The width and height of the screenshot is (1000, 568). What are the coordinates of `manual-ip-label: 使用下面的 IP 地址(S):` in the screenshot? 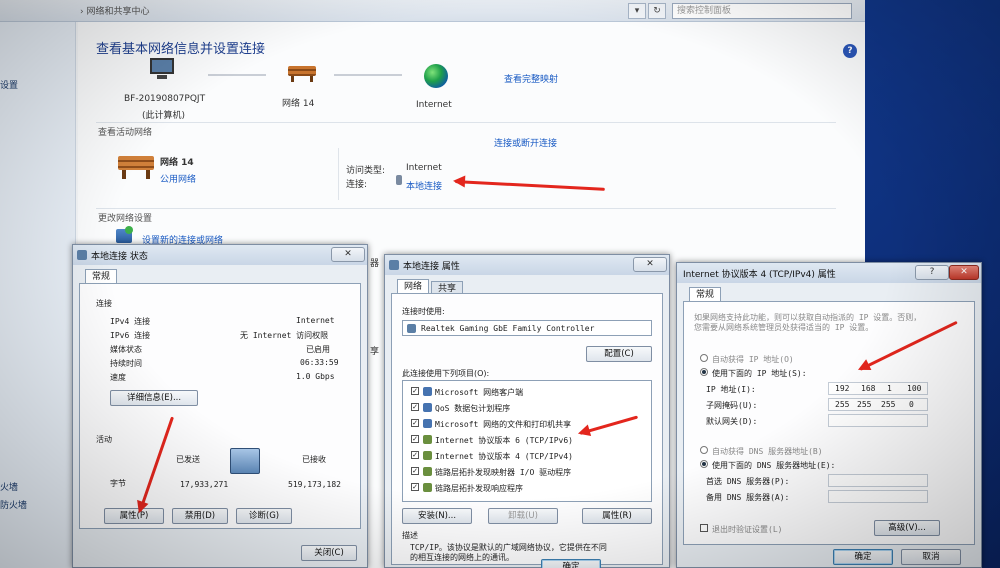 It's located at (759, 373).